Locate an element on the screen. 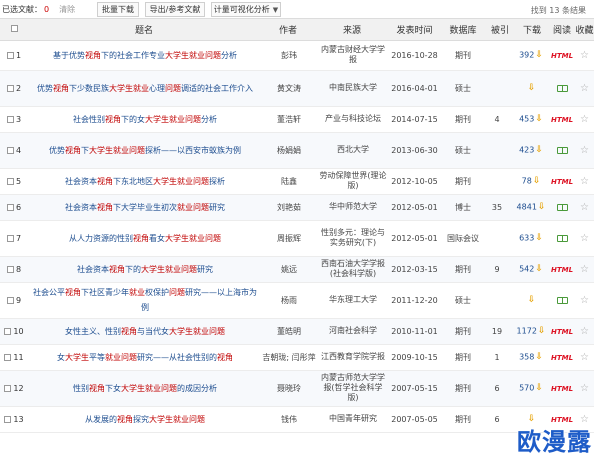 The image size is (594, 457). article-title-link: 从发展的视角探究大学生就业问题 is located at coordinates (145, 419).